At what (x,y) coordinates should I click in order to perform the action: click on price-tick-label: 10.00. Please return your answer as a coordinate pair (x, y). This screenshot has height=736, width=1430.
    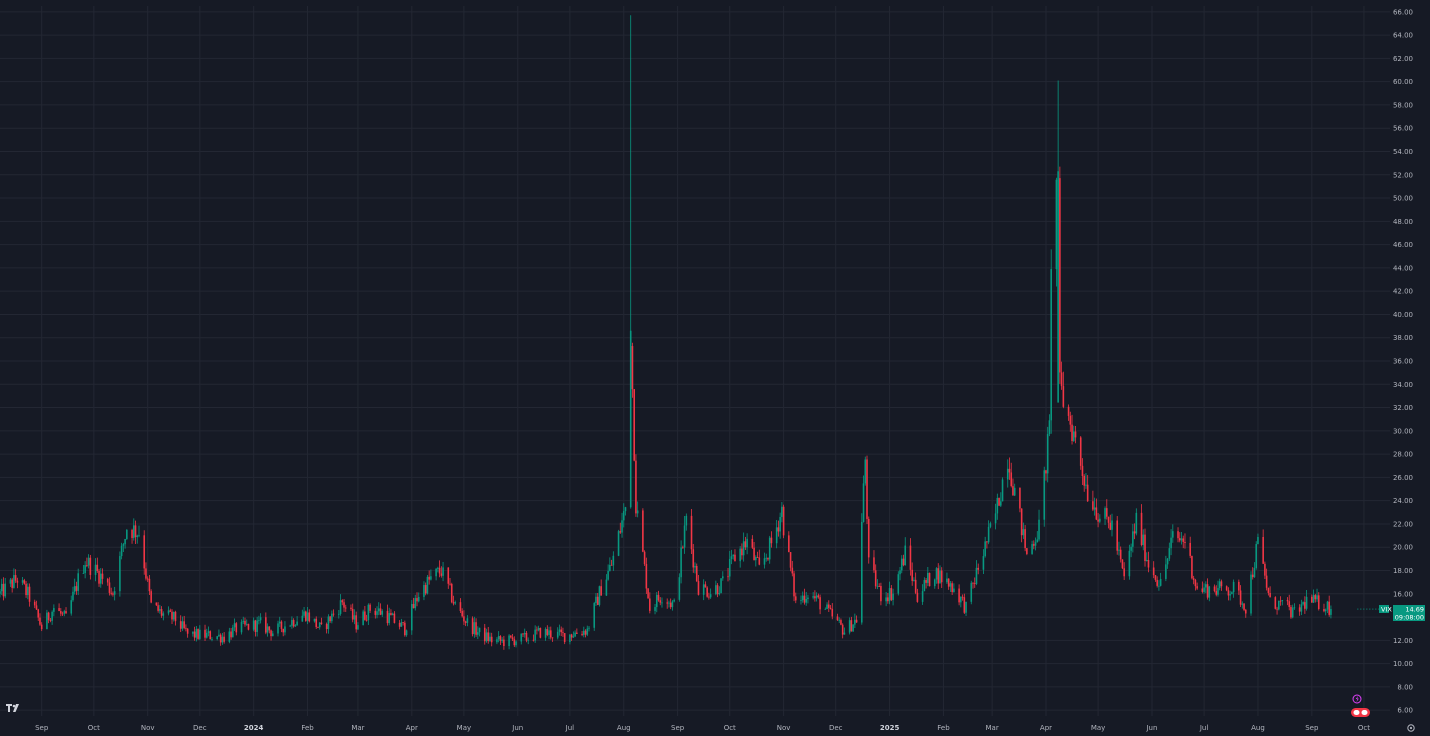
    Looking at the image, I should click on (1403, 664).